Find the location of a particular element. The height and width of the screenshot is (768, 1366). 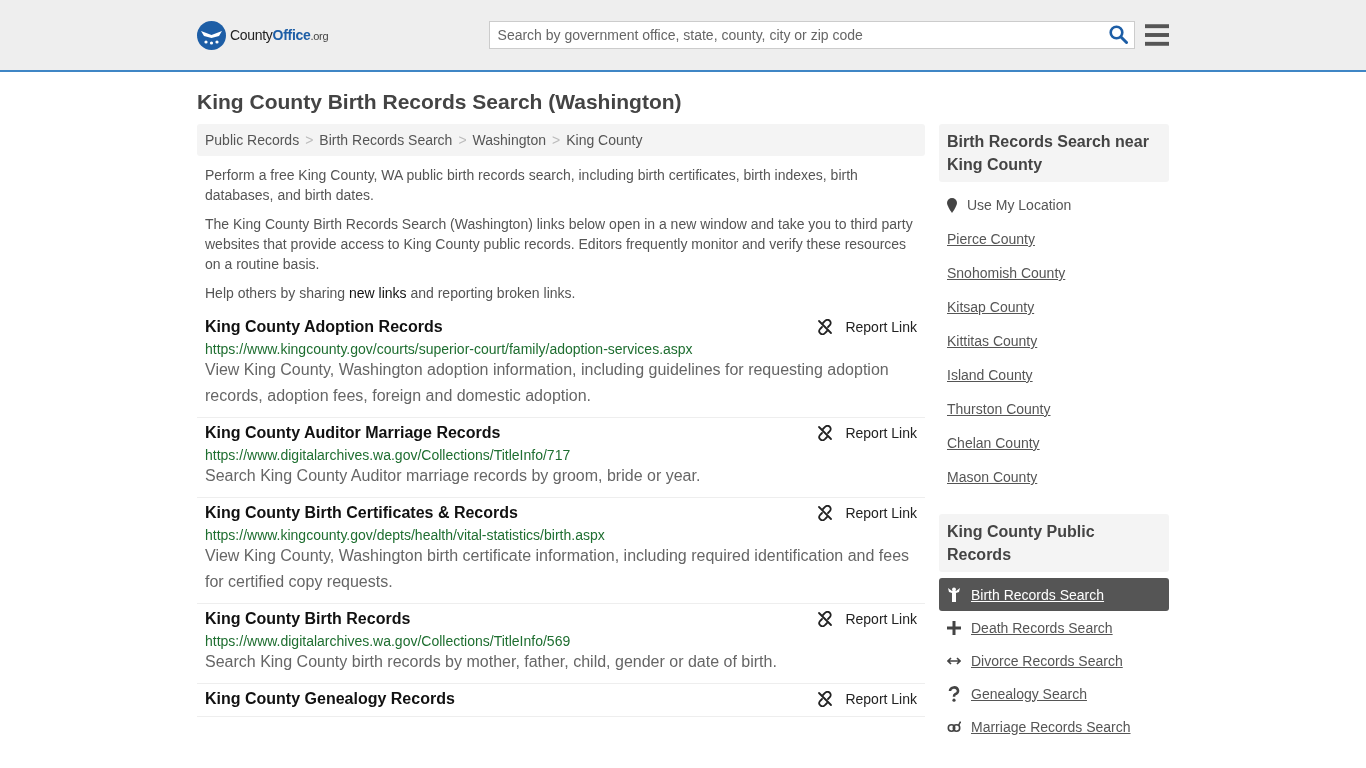

county-link: Pierce County is located at coordinates (991, 239).